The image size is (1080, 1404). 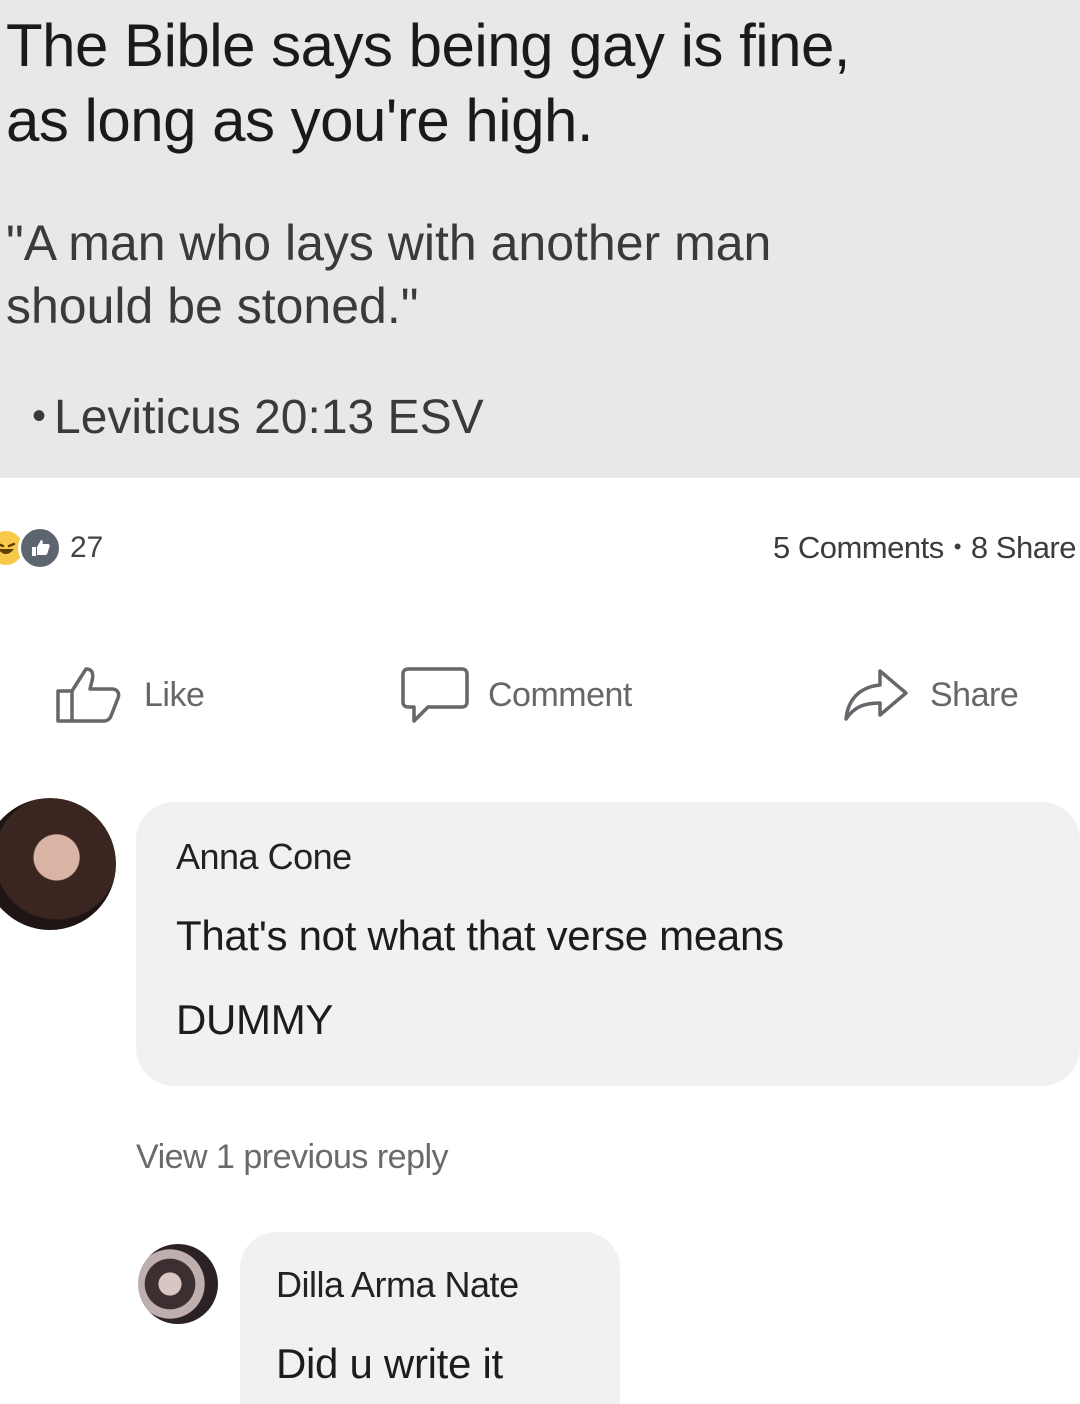 I want to click on share-label: Share, so click(x=974, y=694).